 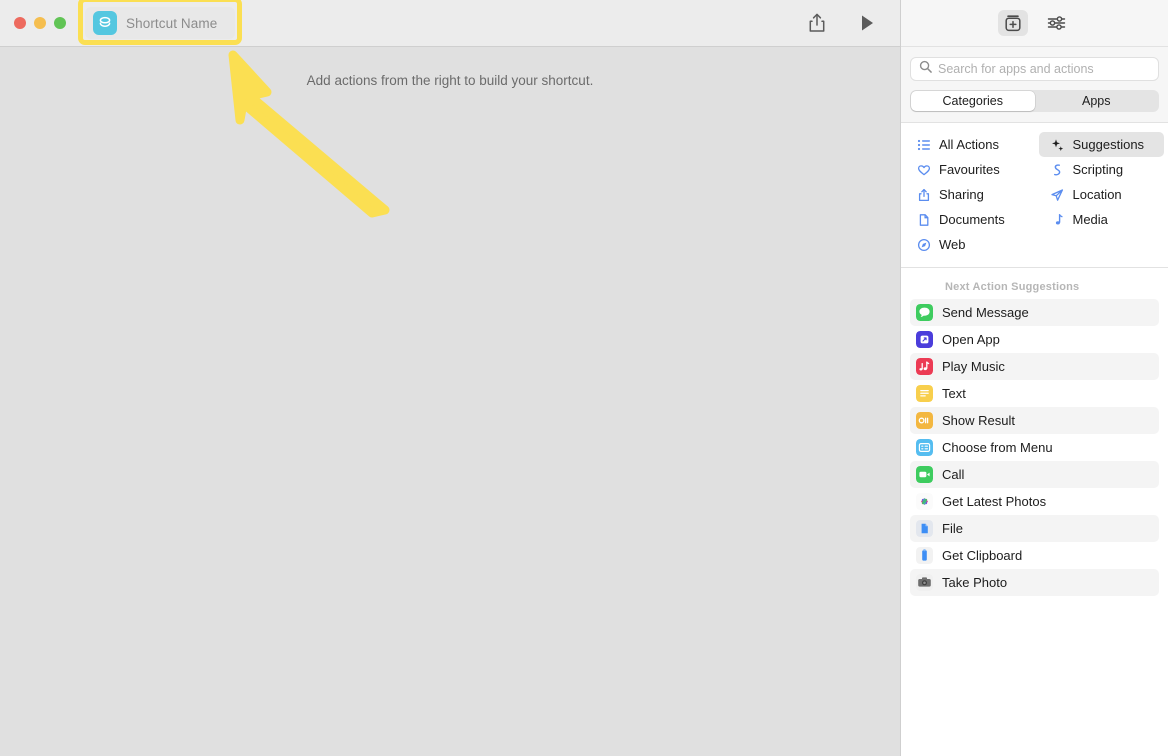 I want to click on list-item-label: Open App, so click(x=971, y=339).